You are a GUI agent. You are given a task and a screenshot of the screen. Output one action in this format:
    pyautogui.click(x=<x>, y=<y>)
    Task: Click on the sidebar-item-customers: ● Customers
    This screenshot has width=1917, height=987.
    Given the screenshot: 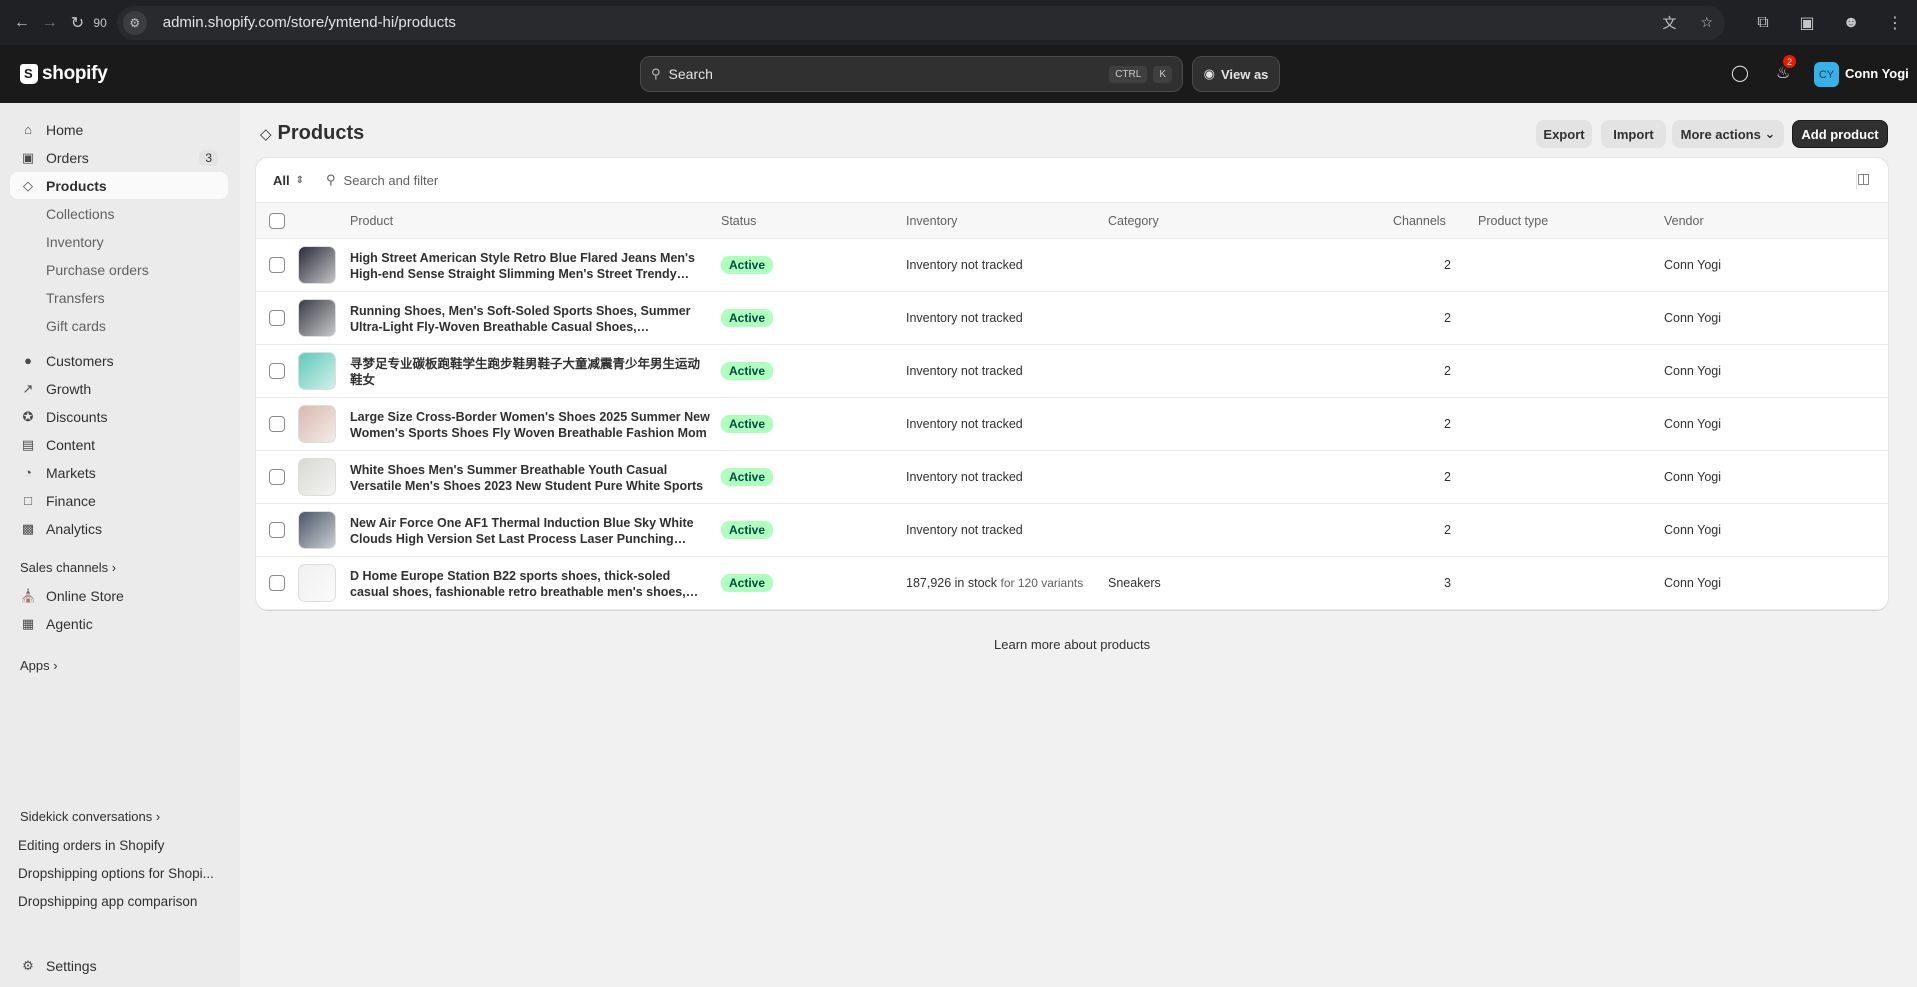 What is the action you would take?
    pyautogui.click(x=119, y=360)
    